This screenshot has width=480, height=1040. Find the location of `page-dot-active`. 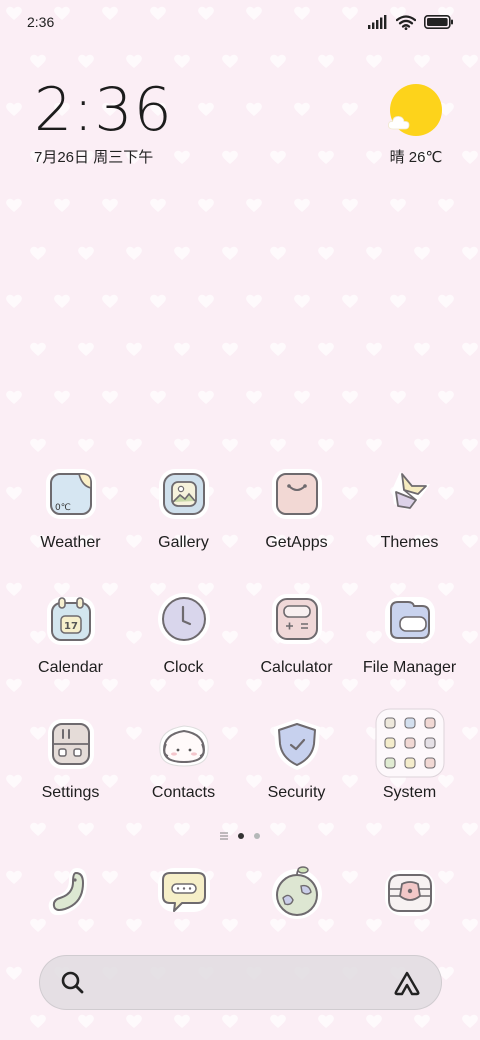

page-dot-active is located at coordinates (241, 836).